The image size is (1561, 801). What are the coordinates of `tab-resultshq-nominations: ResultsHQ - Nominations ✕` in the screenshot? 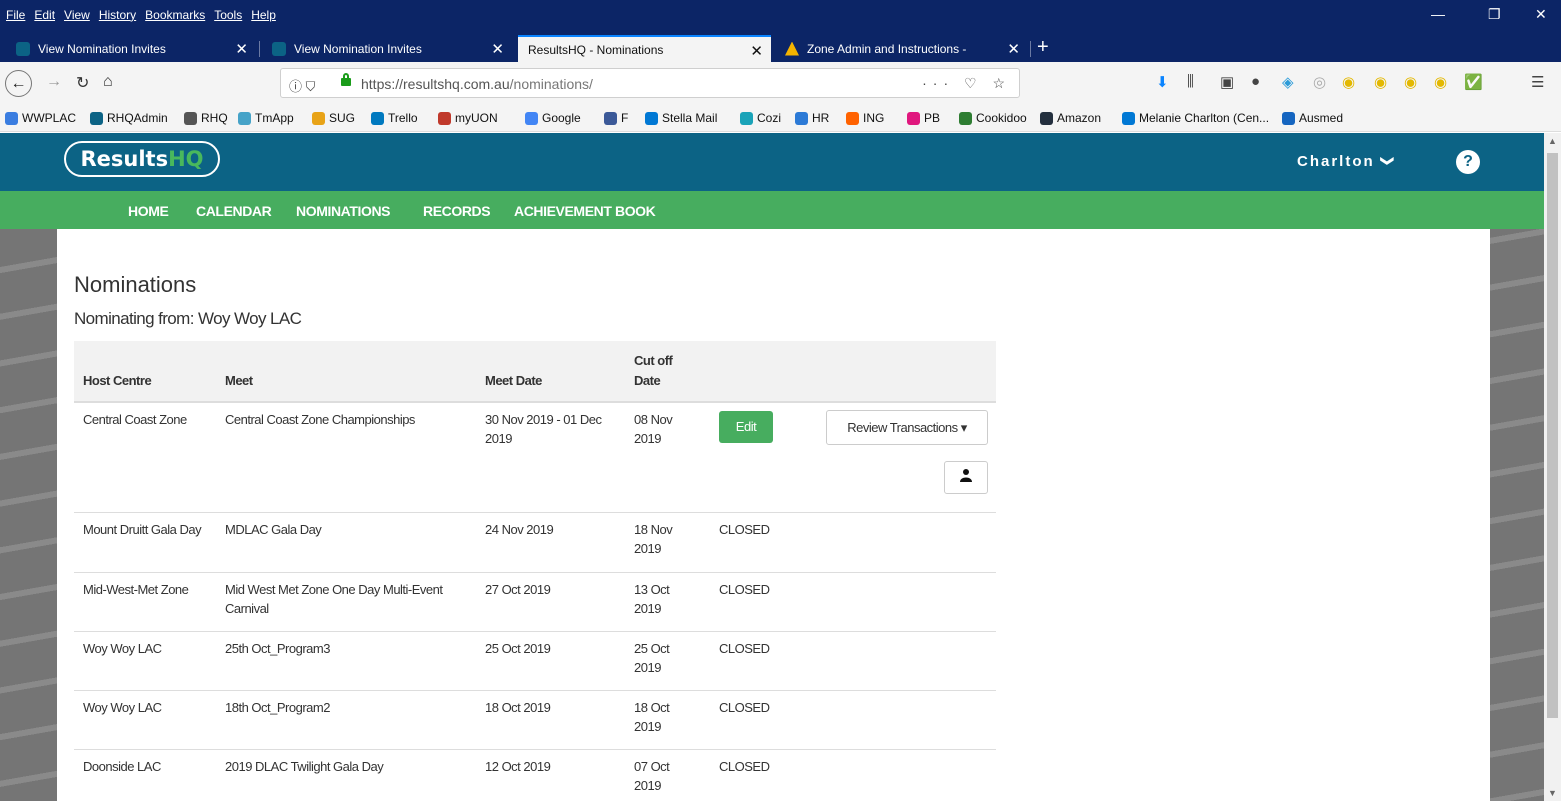 It's located at (644, 48).